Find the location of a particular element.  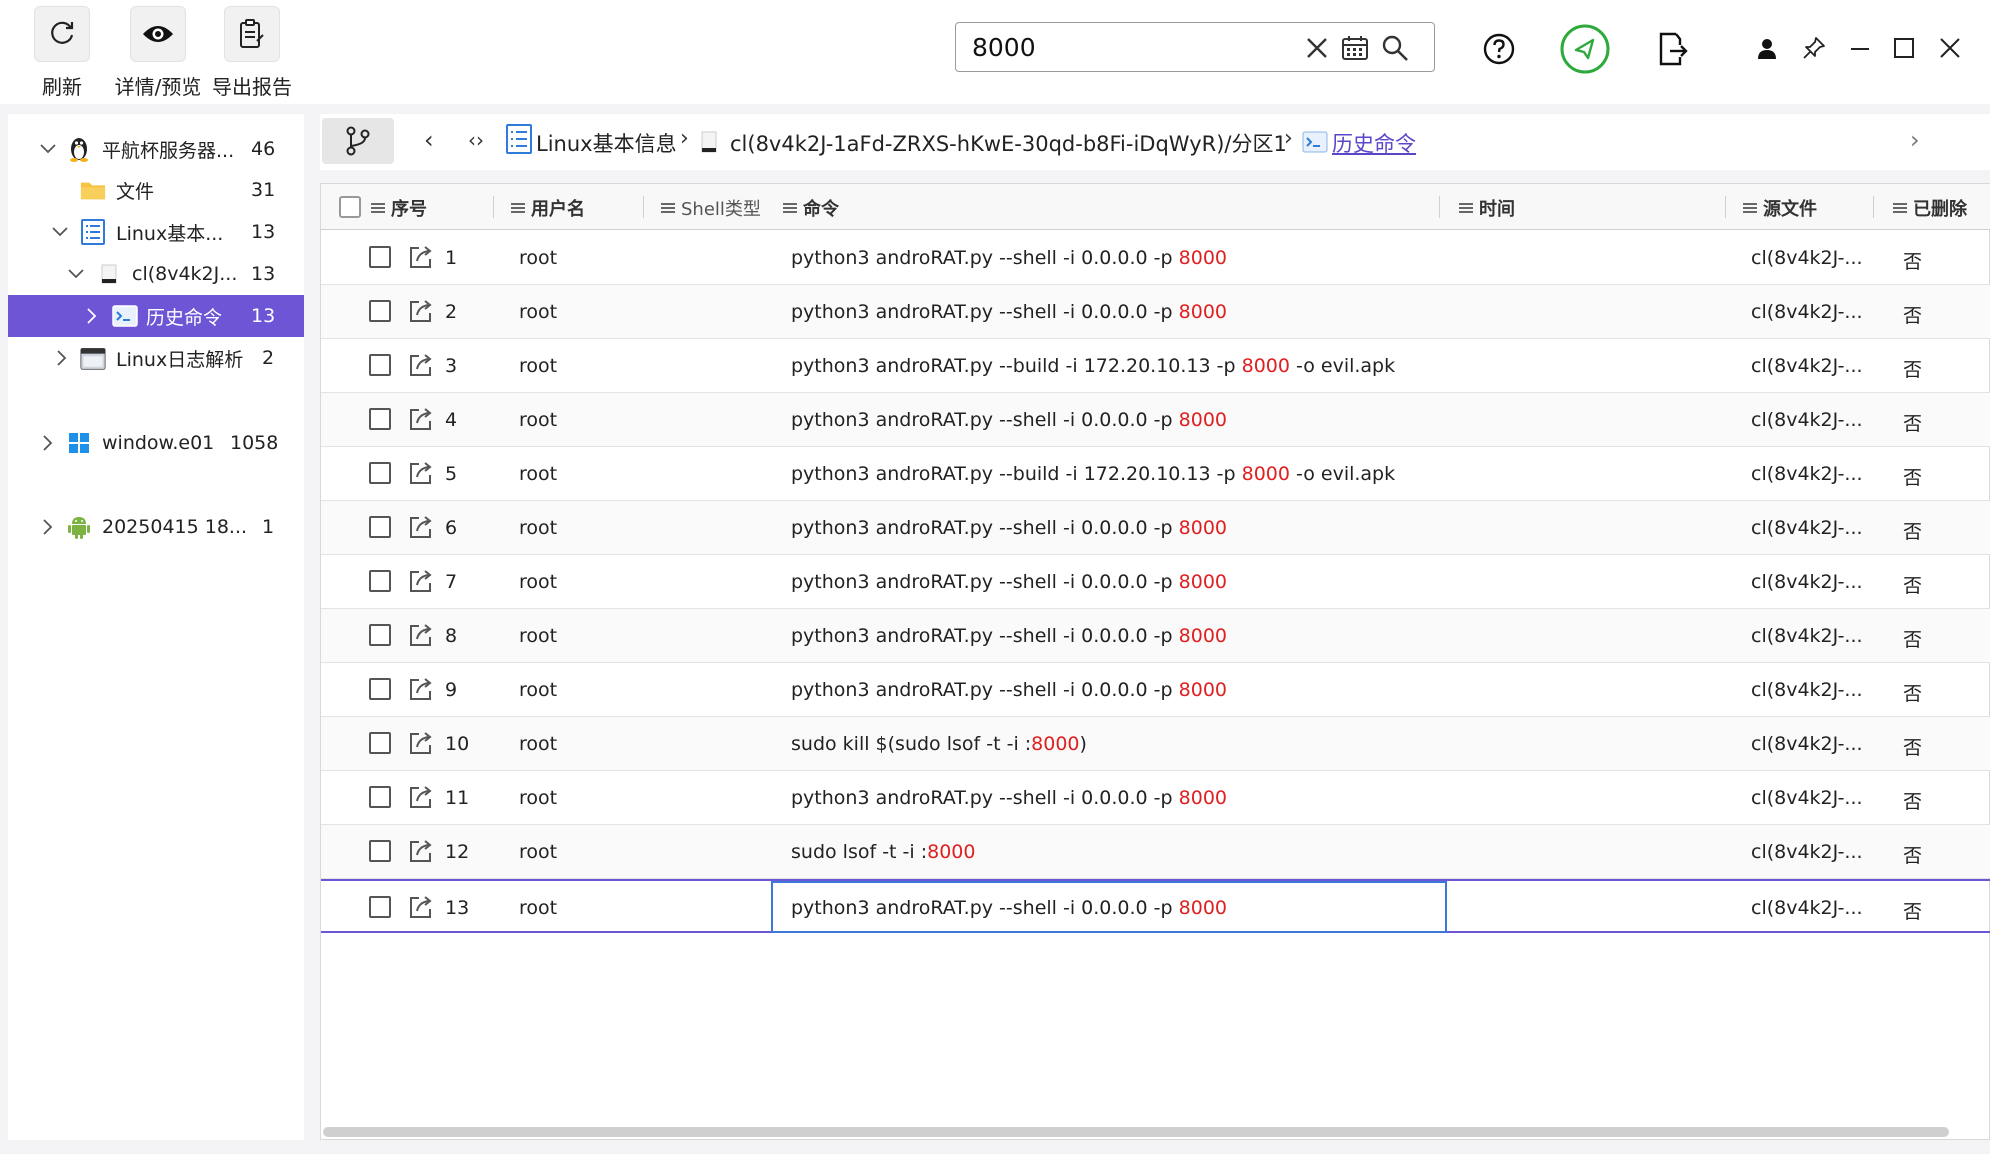

back-icon: ‹ is located at coordinates (429, 140).